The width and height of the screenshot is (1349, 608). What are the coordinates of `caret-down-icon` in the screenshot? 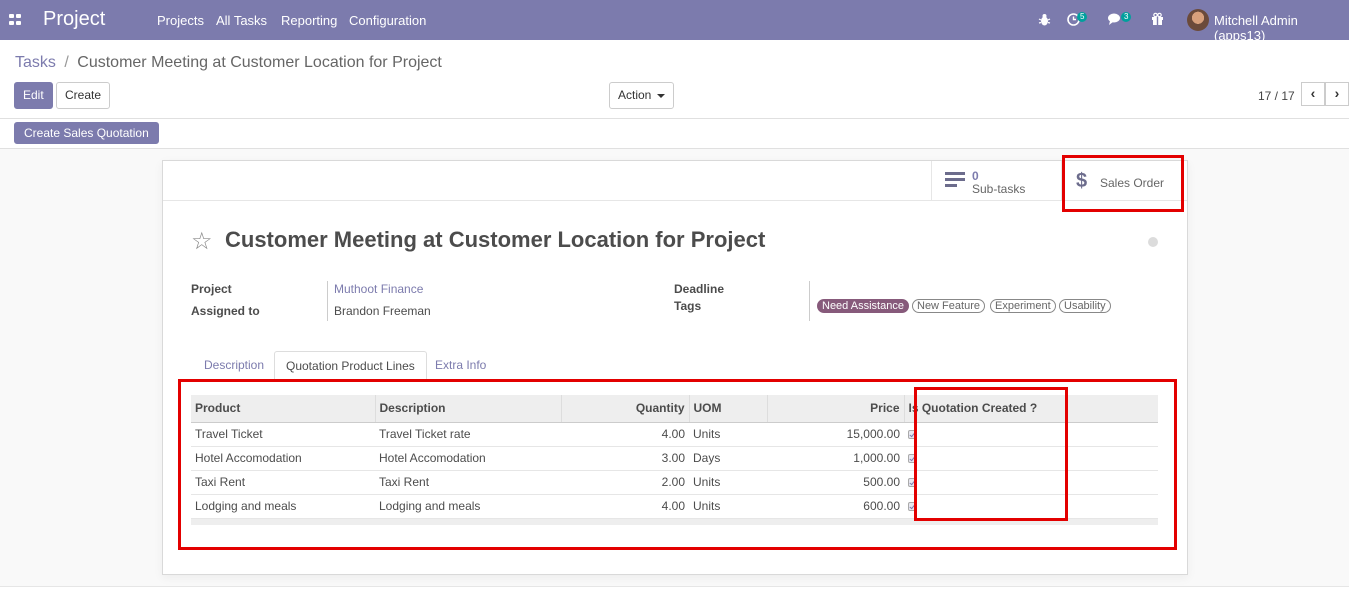 It's located at (661, 95).